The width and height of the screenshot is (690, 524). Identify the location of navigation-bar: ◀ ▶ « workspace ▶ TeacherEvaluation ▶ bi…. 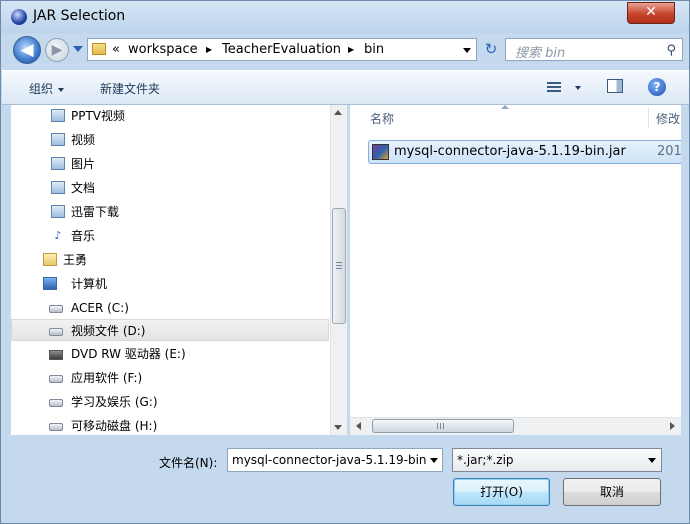
(345, 50).